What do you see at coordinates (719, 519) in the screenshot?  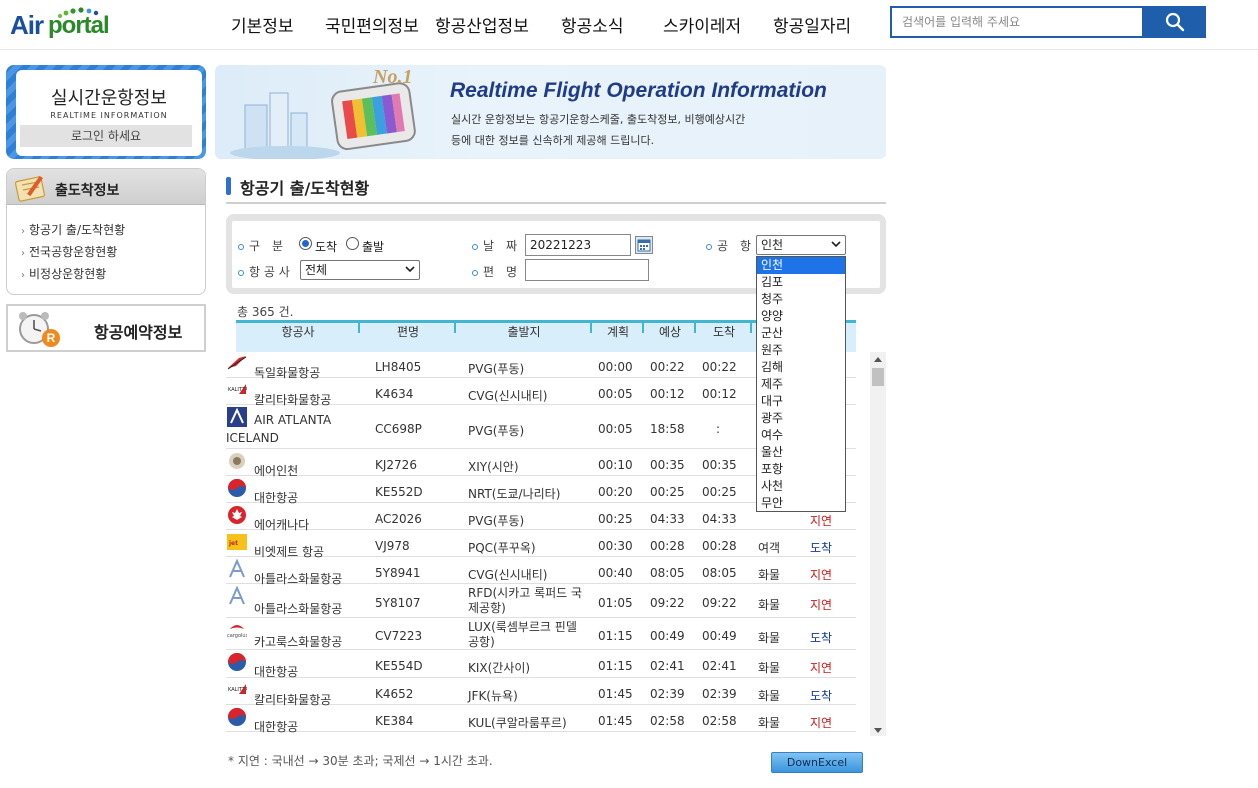 I see `arrival-time: 04:33` at bounding box center [719, 519].